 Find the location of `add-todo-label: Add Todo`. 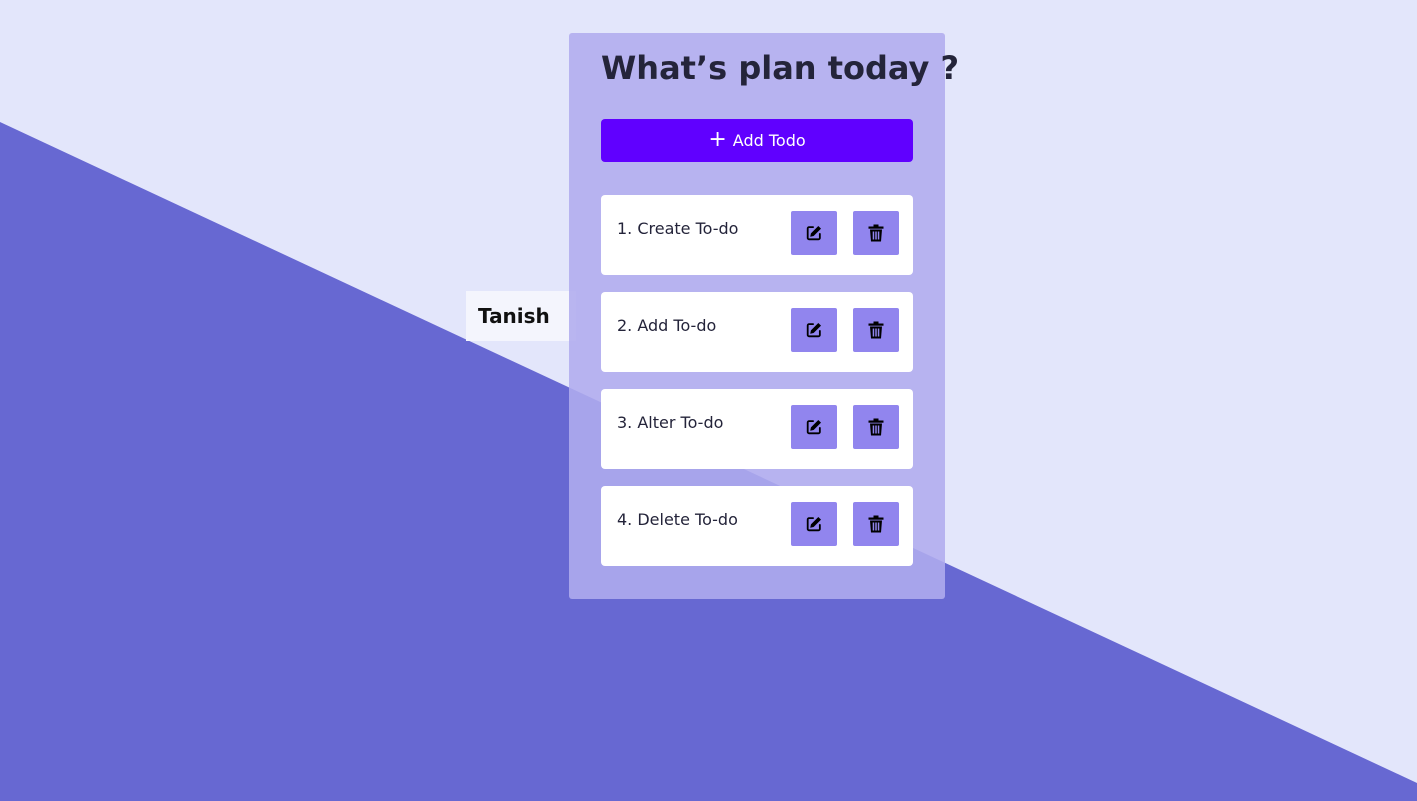

add-todo-label: Add Todo is located at coordinates (769, 140).